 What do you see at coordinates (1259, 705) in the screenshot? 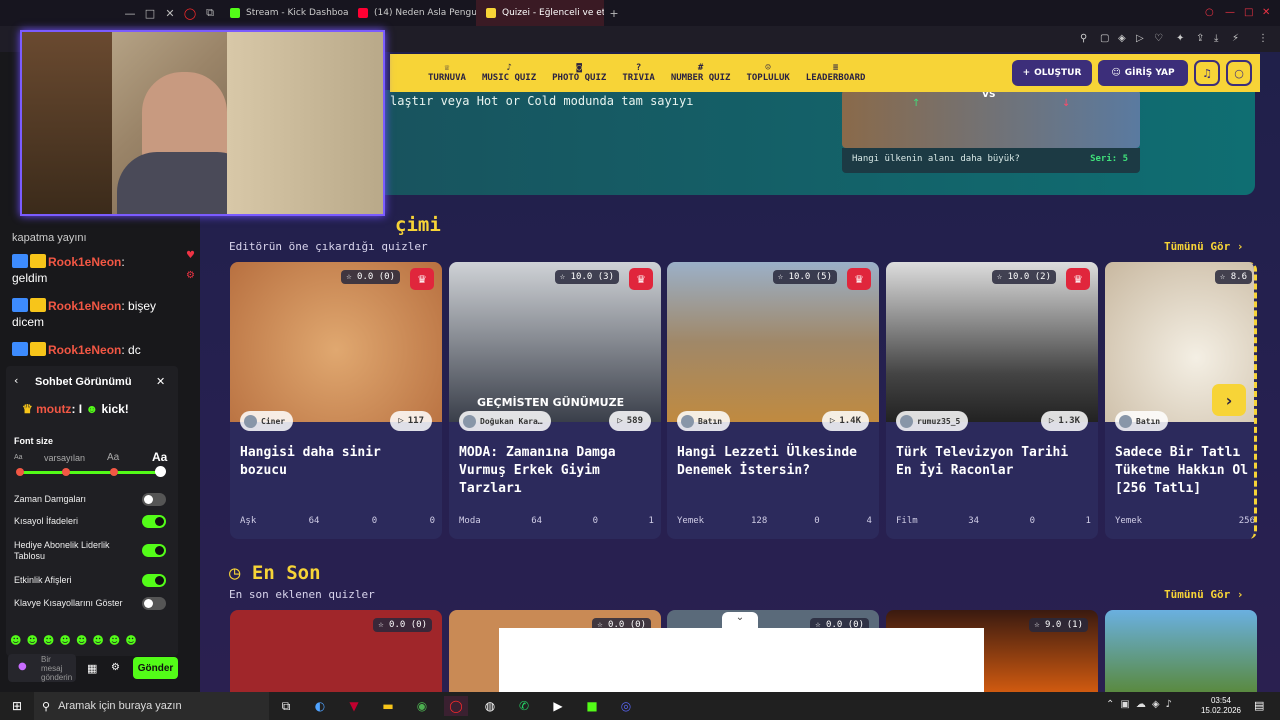
I see `notification-icon: ▤` at bounding box center [1259, 705].